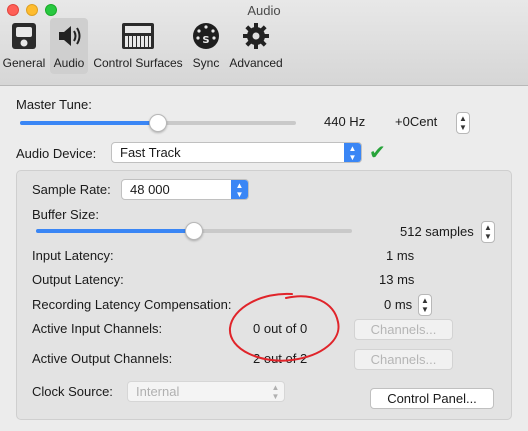 The height and width of the screenshot is (431, 528). I want to click on master-tune-slider-knob, so click(158, 123).